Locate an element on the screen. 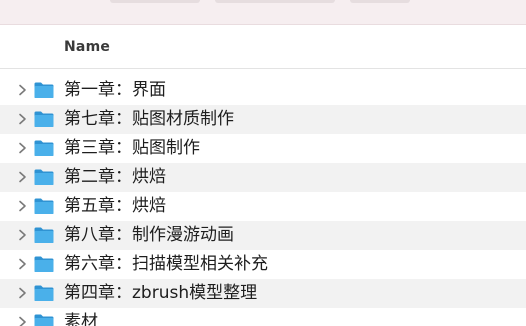  name-column-header: Name is located at coordinates (87, 47).